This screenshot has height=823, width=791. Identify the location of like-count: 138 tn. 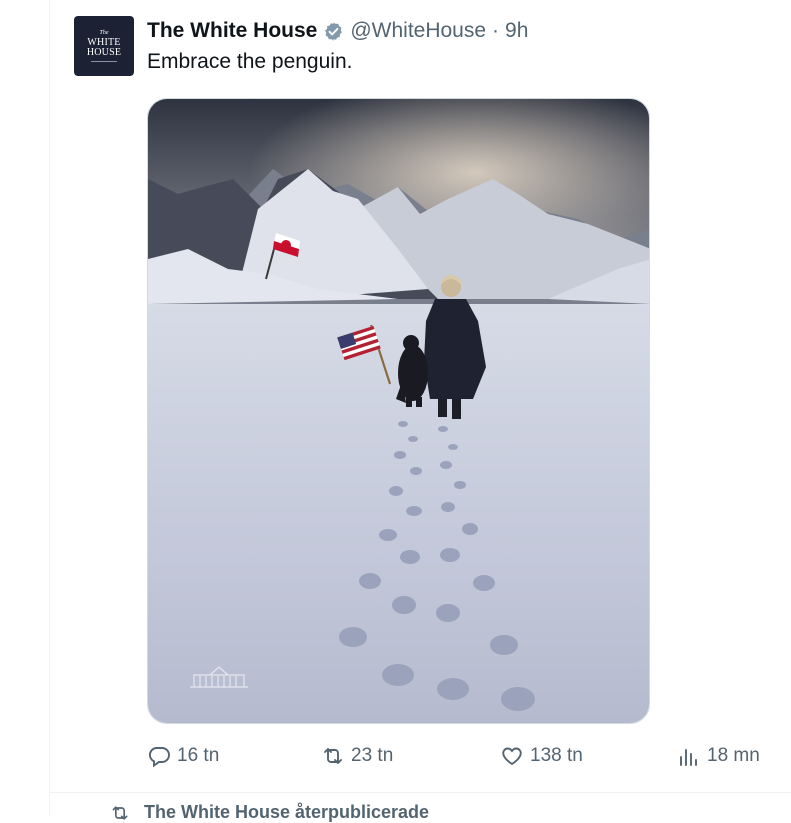
(556, 755).